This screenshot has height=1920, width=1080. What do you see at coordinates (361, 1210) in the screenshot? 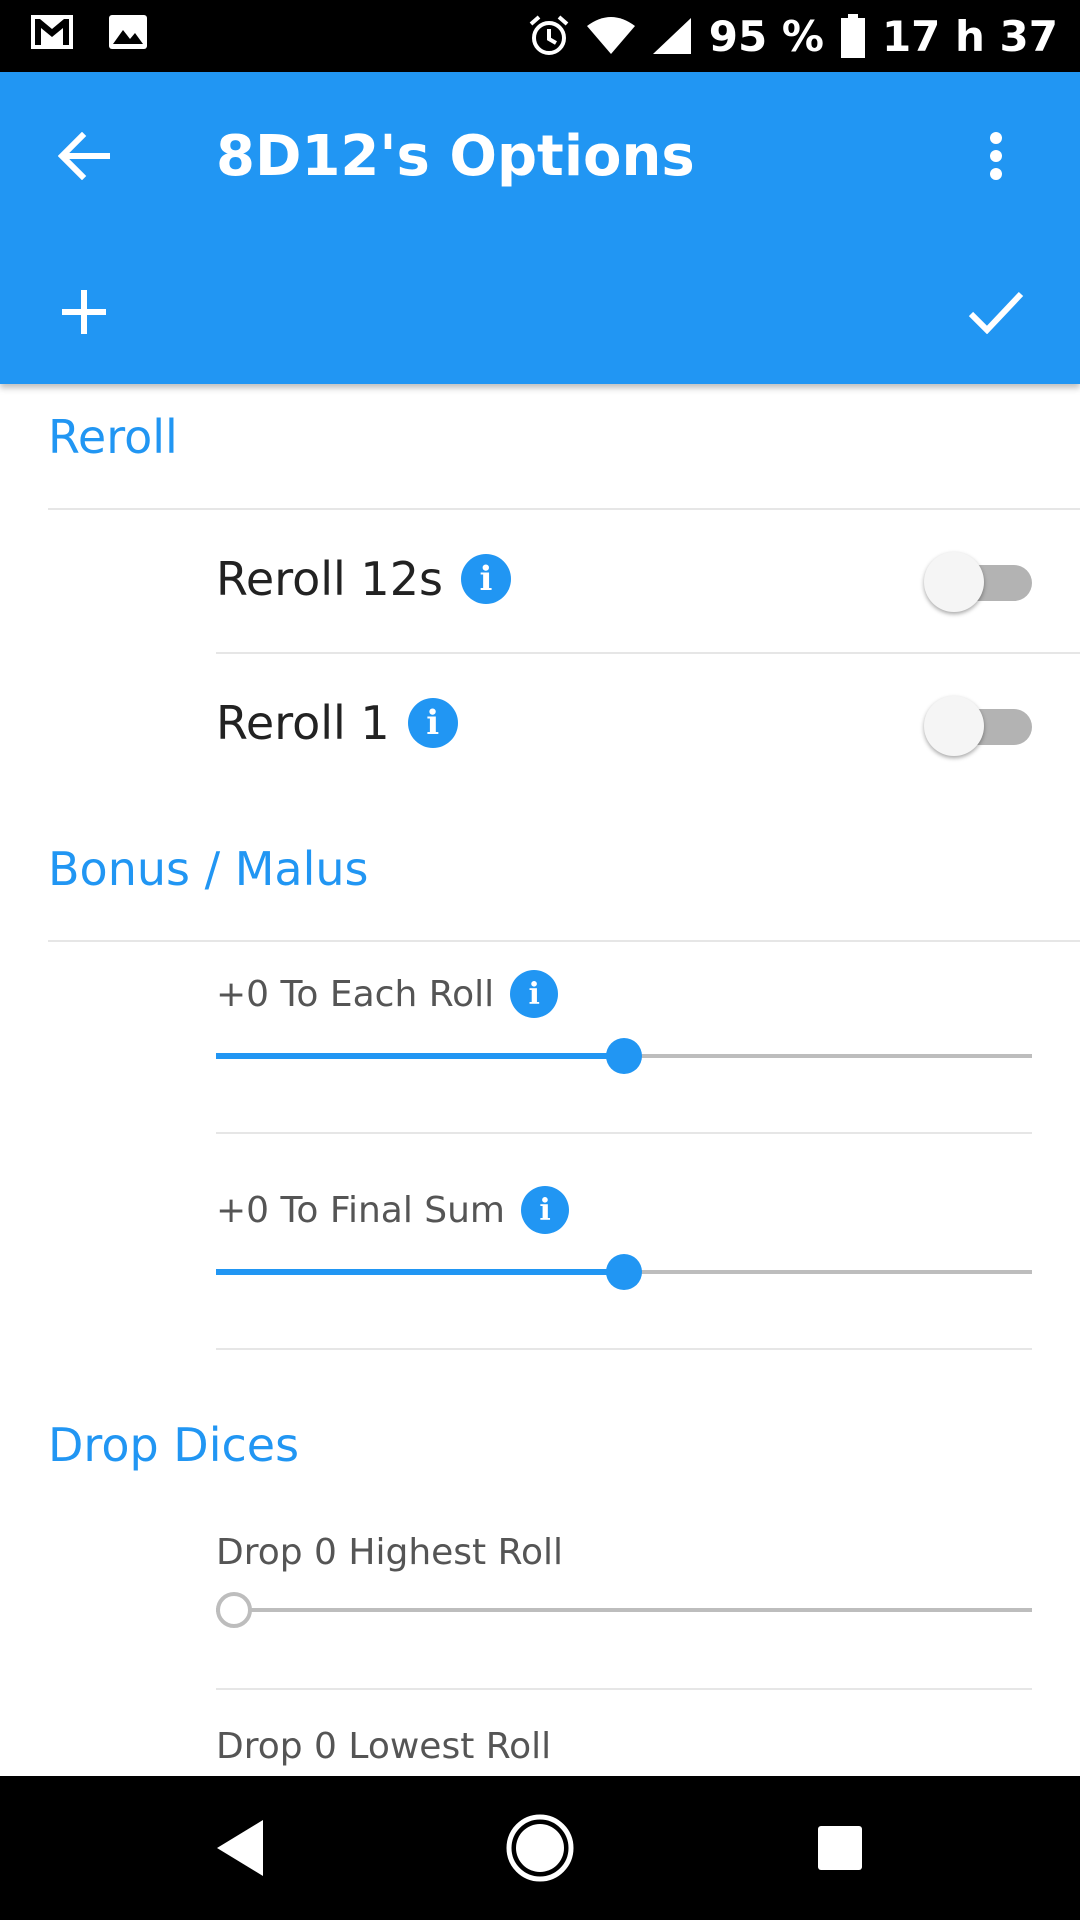
I see `final-sum-label: +0 To Final Sum` at bounding box center [361, 1210].